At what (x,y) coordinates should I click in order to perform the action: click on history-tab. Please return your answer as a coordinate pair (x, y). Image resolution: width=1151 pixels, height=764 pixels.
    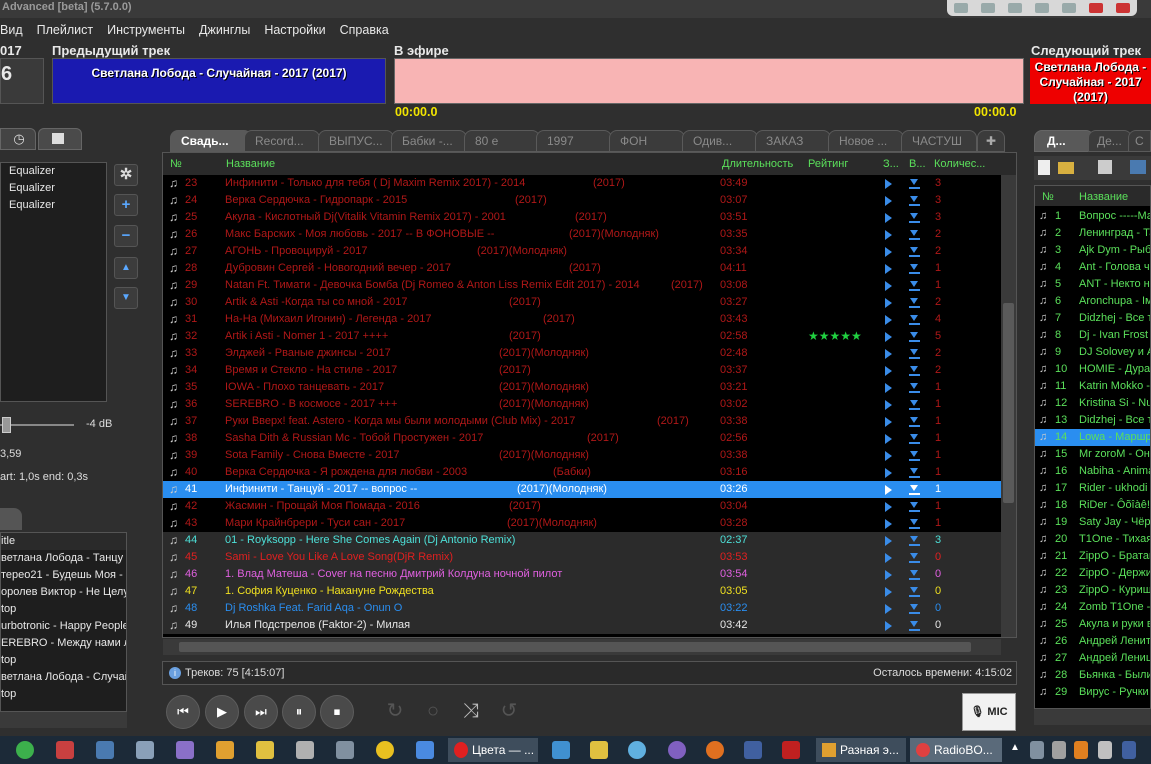
    Looking at the image, I should click on (11, 519).